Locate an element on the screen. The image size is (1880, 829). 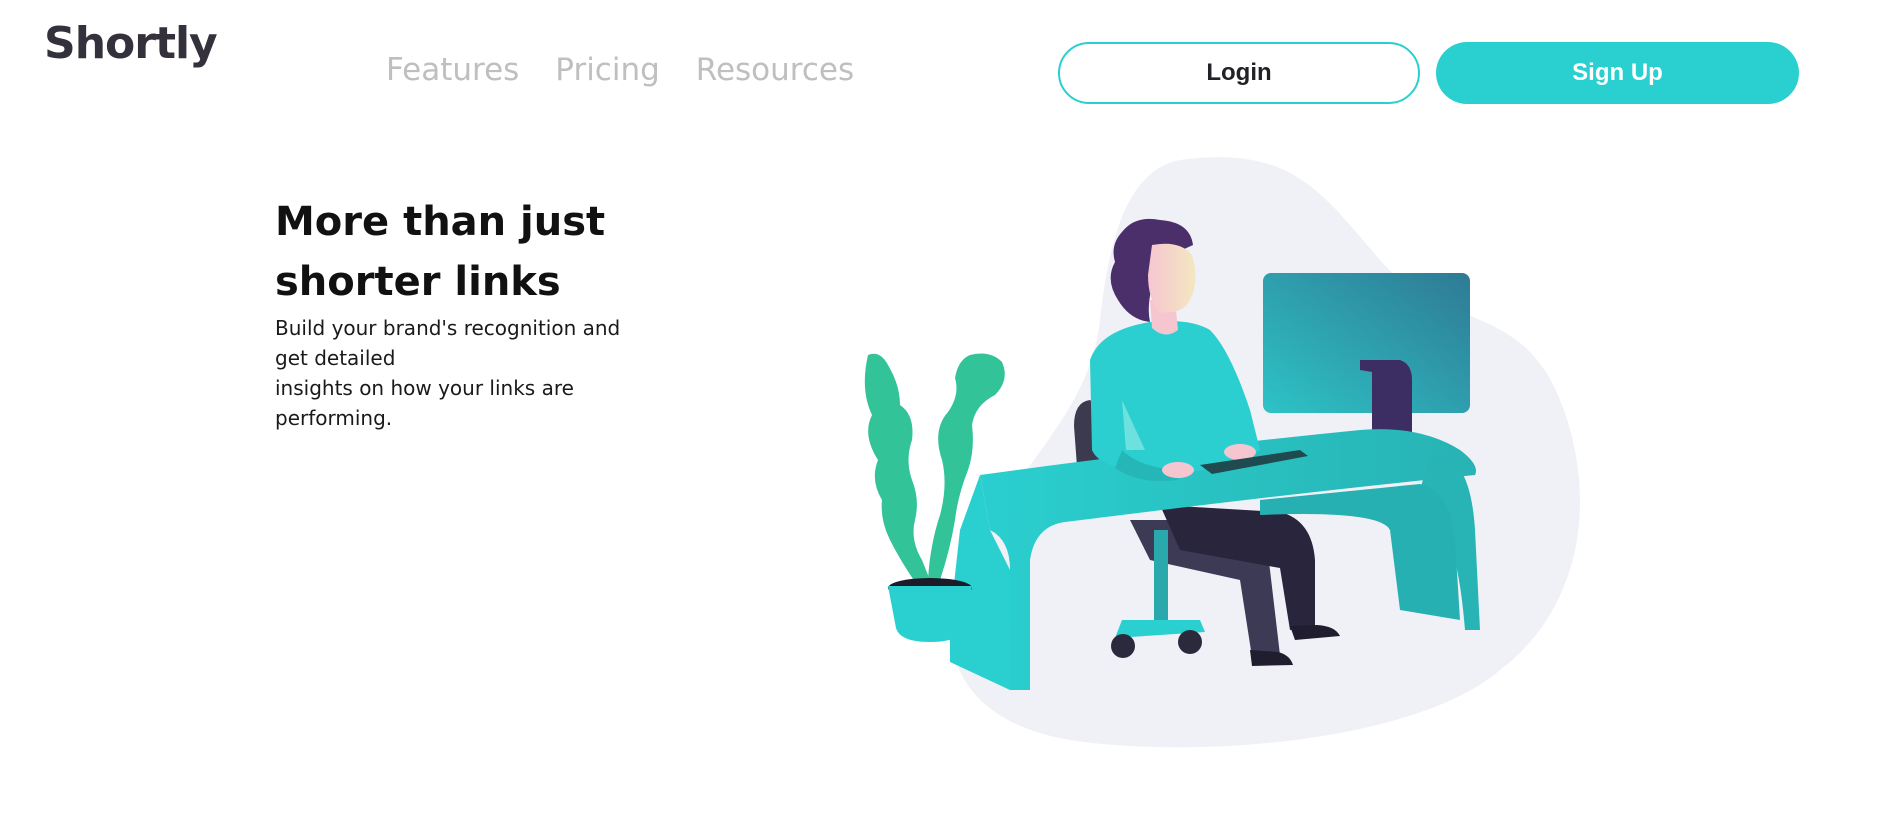
nav-item-features: Features is located at coordinates (452, 70).